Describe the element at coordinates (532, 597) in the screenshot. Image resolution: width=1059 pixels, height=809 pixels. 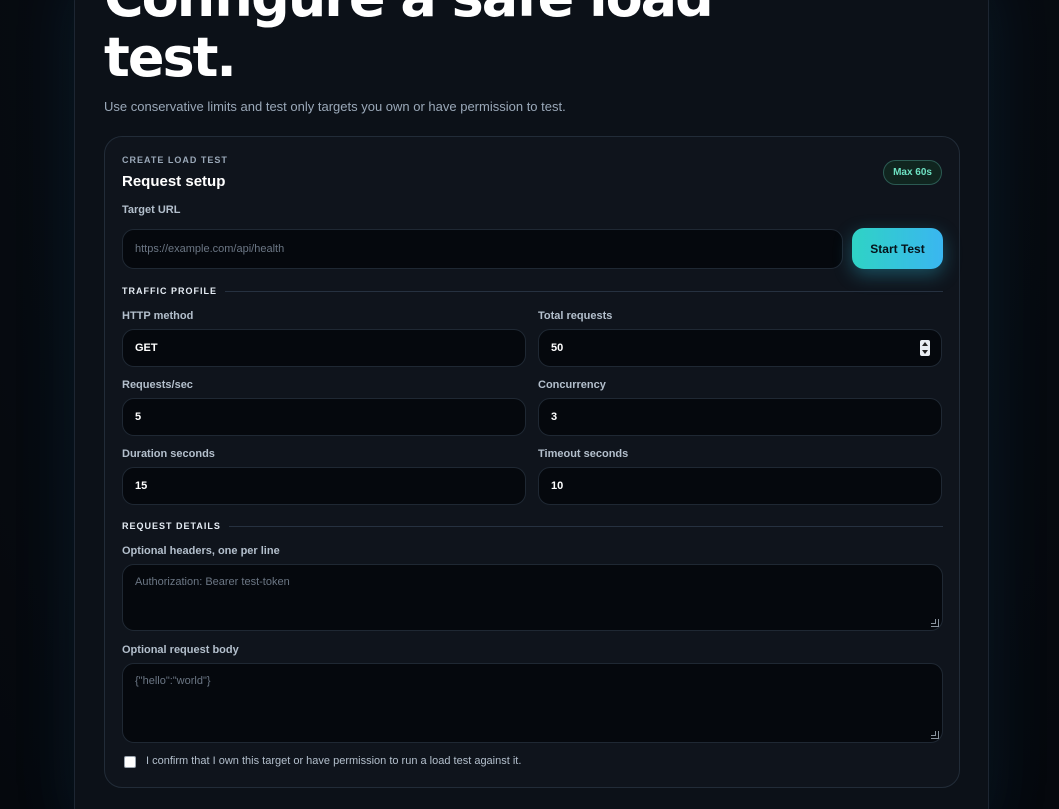
I see `headers-textarea: Authorization: Bearer test-token` at that location.